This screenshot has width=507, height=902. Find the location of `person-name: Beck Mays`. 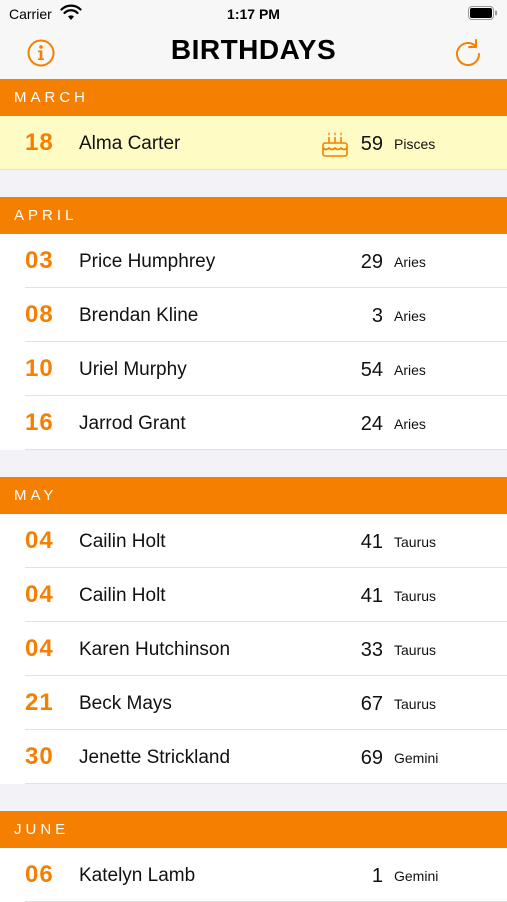

person-name: Beck Mays is located at coordinates (125, 703).